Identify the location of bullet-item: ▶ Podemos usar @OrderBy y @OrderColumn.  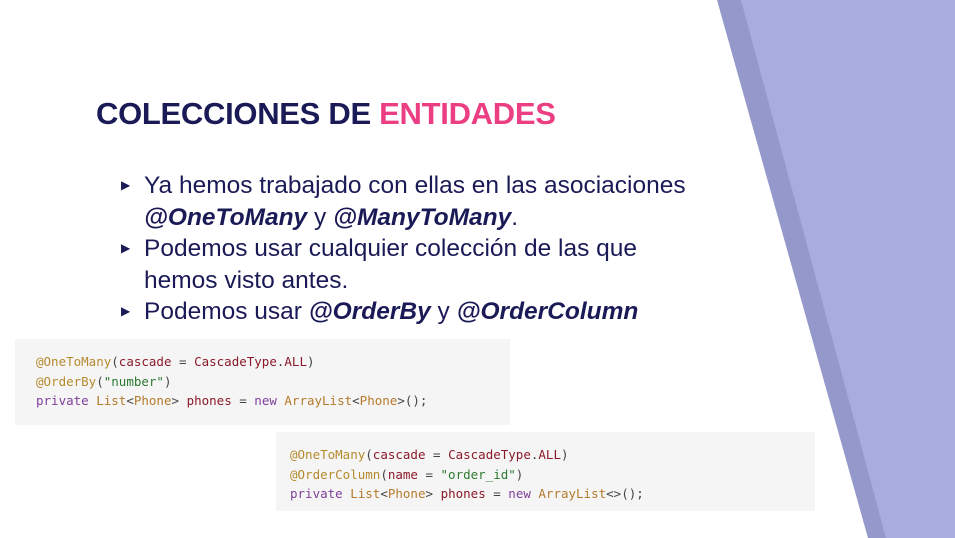
(409, 312).